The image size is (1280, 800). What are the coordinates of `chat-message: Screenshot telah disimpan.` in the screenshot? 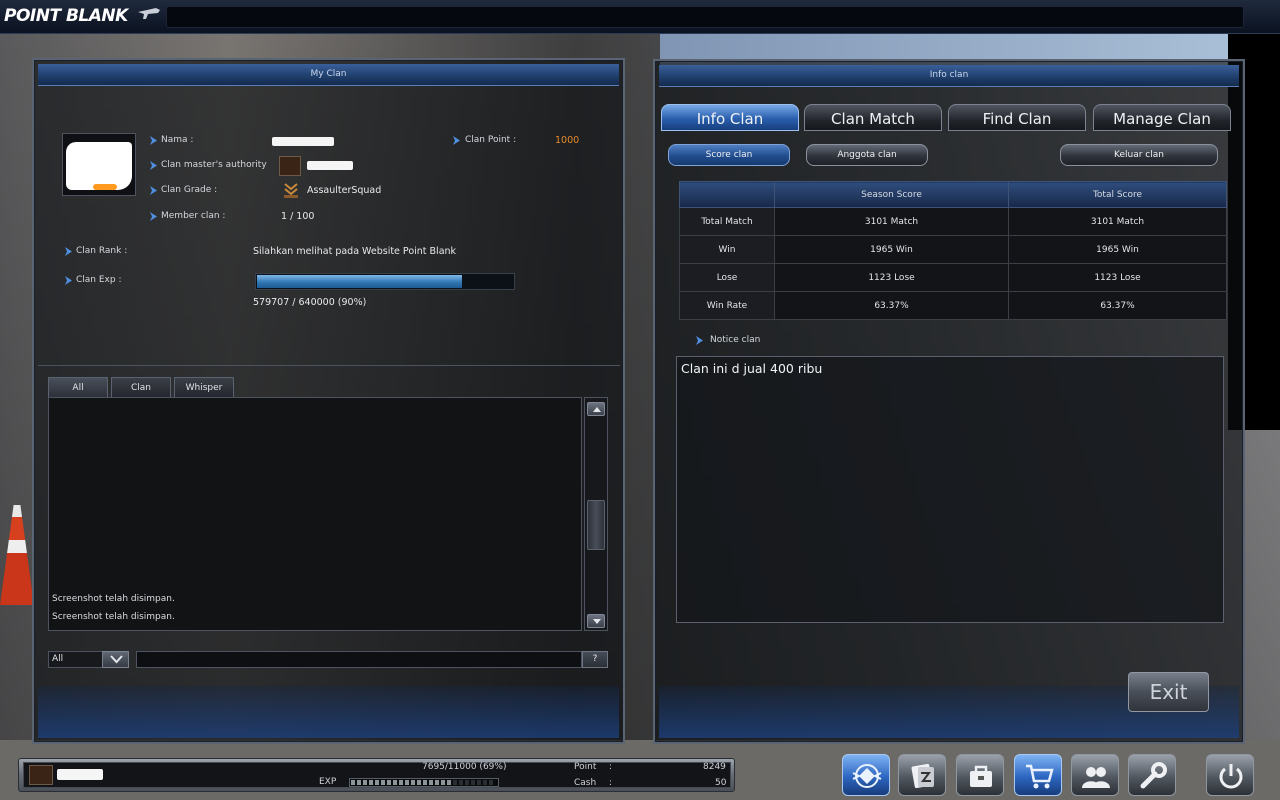 It's located at (113, 599).